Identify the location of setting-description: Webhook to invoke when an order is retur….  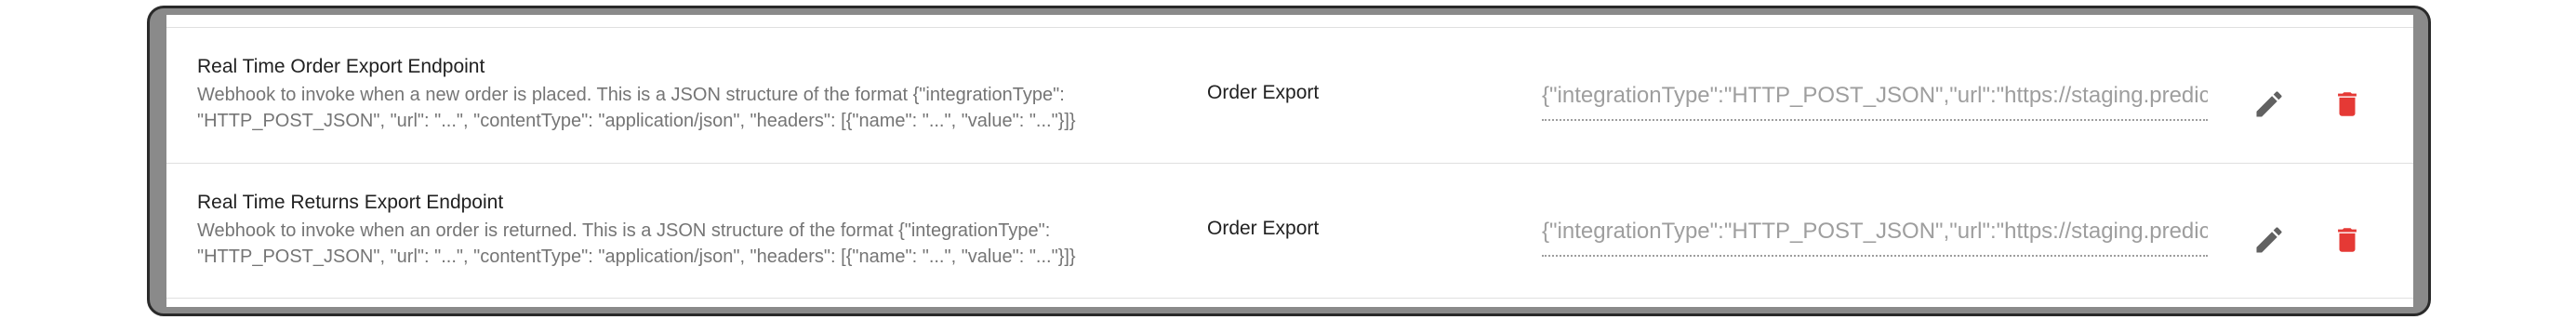
(636, 244).